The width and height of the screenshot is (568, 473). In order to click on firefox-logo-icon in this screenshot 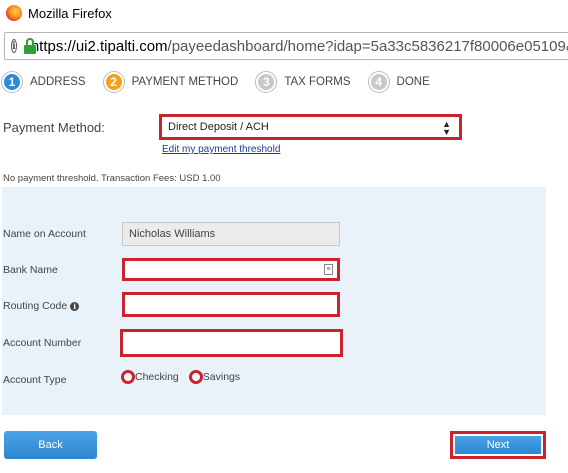, I will do `click(14, 13)`.